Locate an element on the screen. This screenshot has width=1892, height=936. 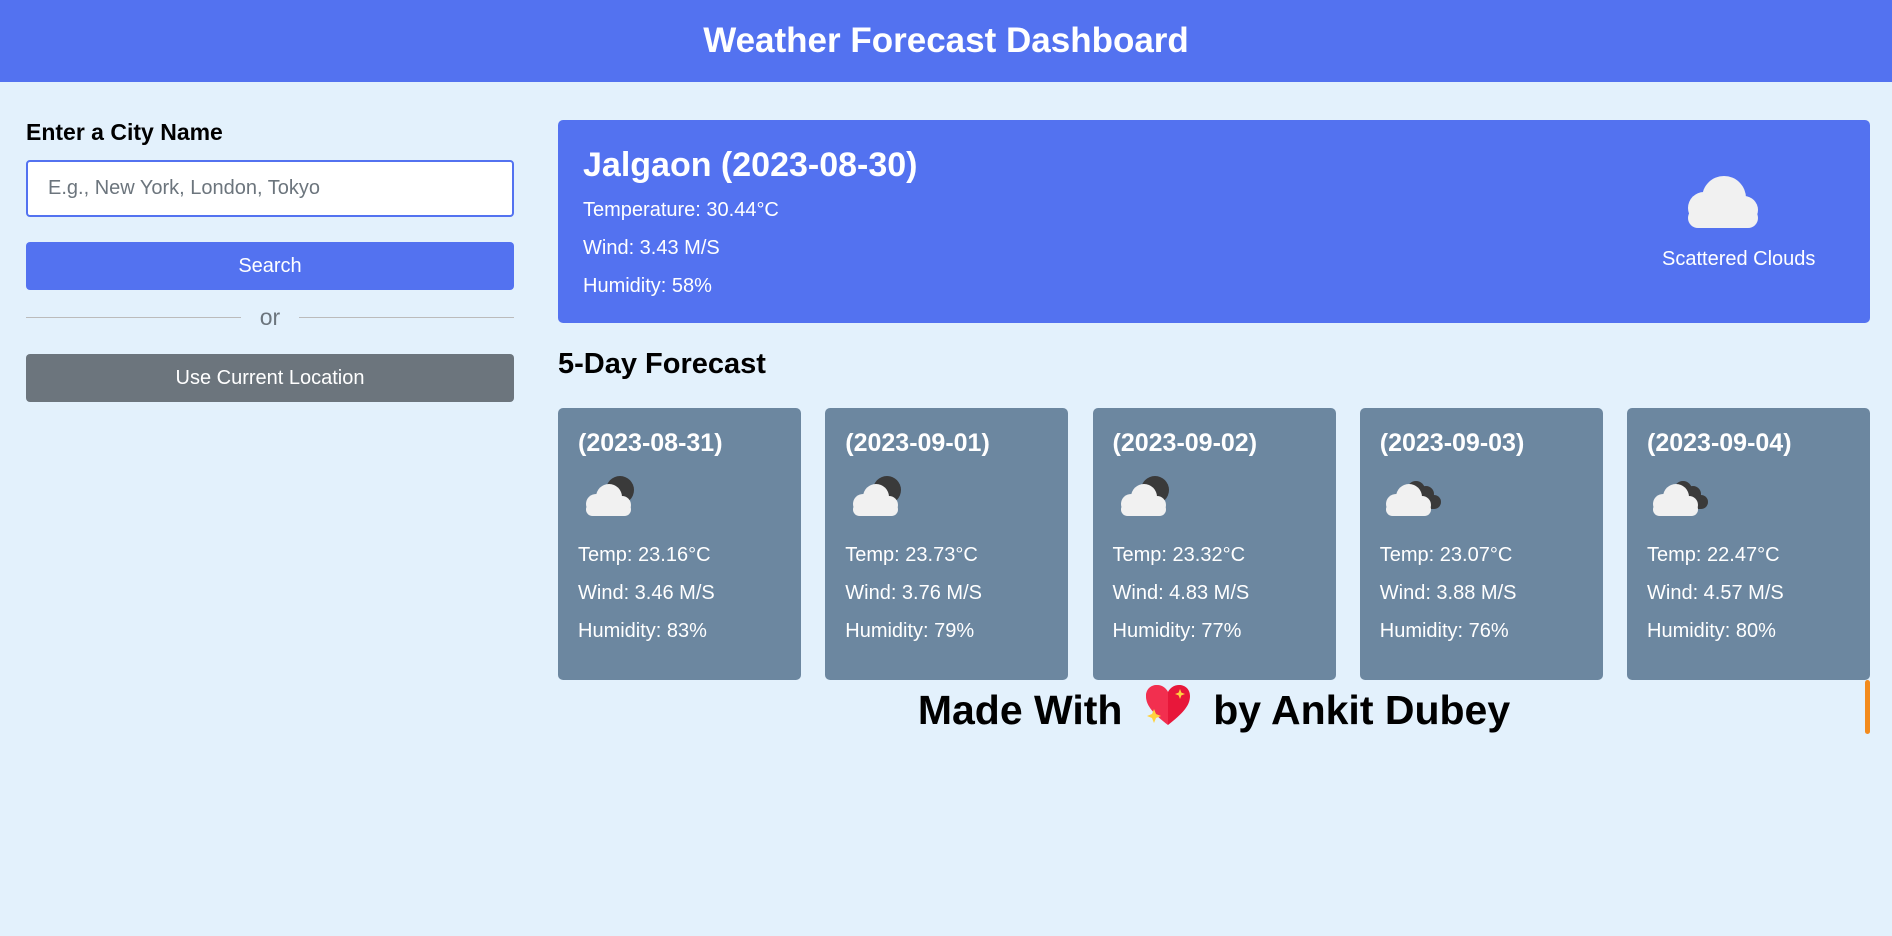
forecast-heading: 5-Day Forecast is located at coordinates (662, 364).